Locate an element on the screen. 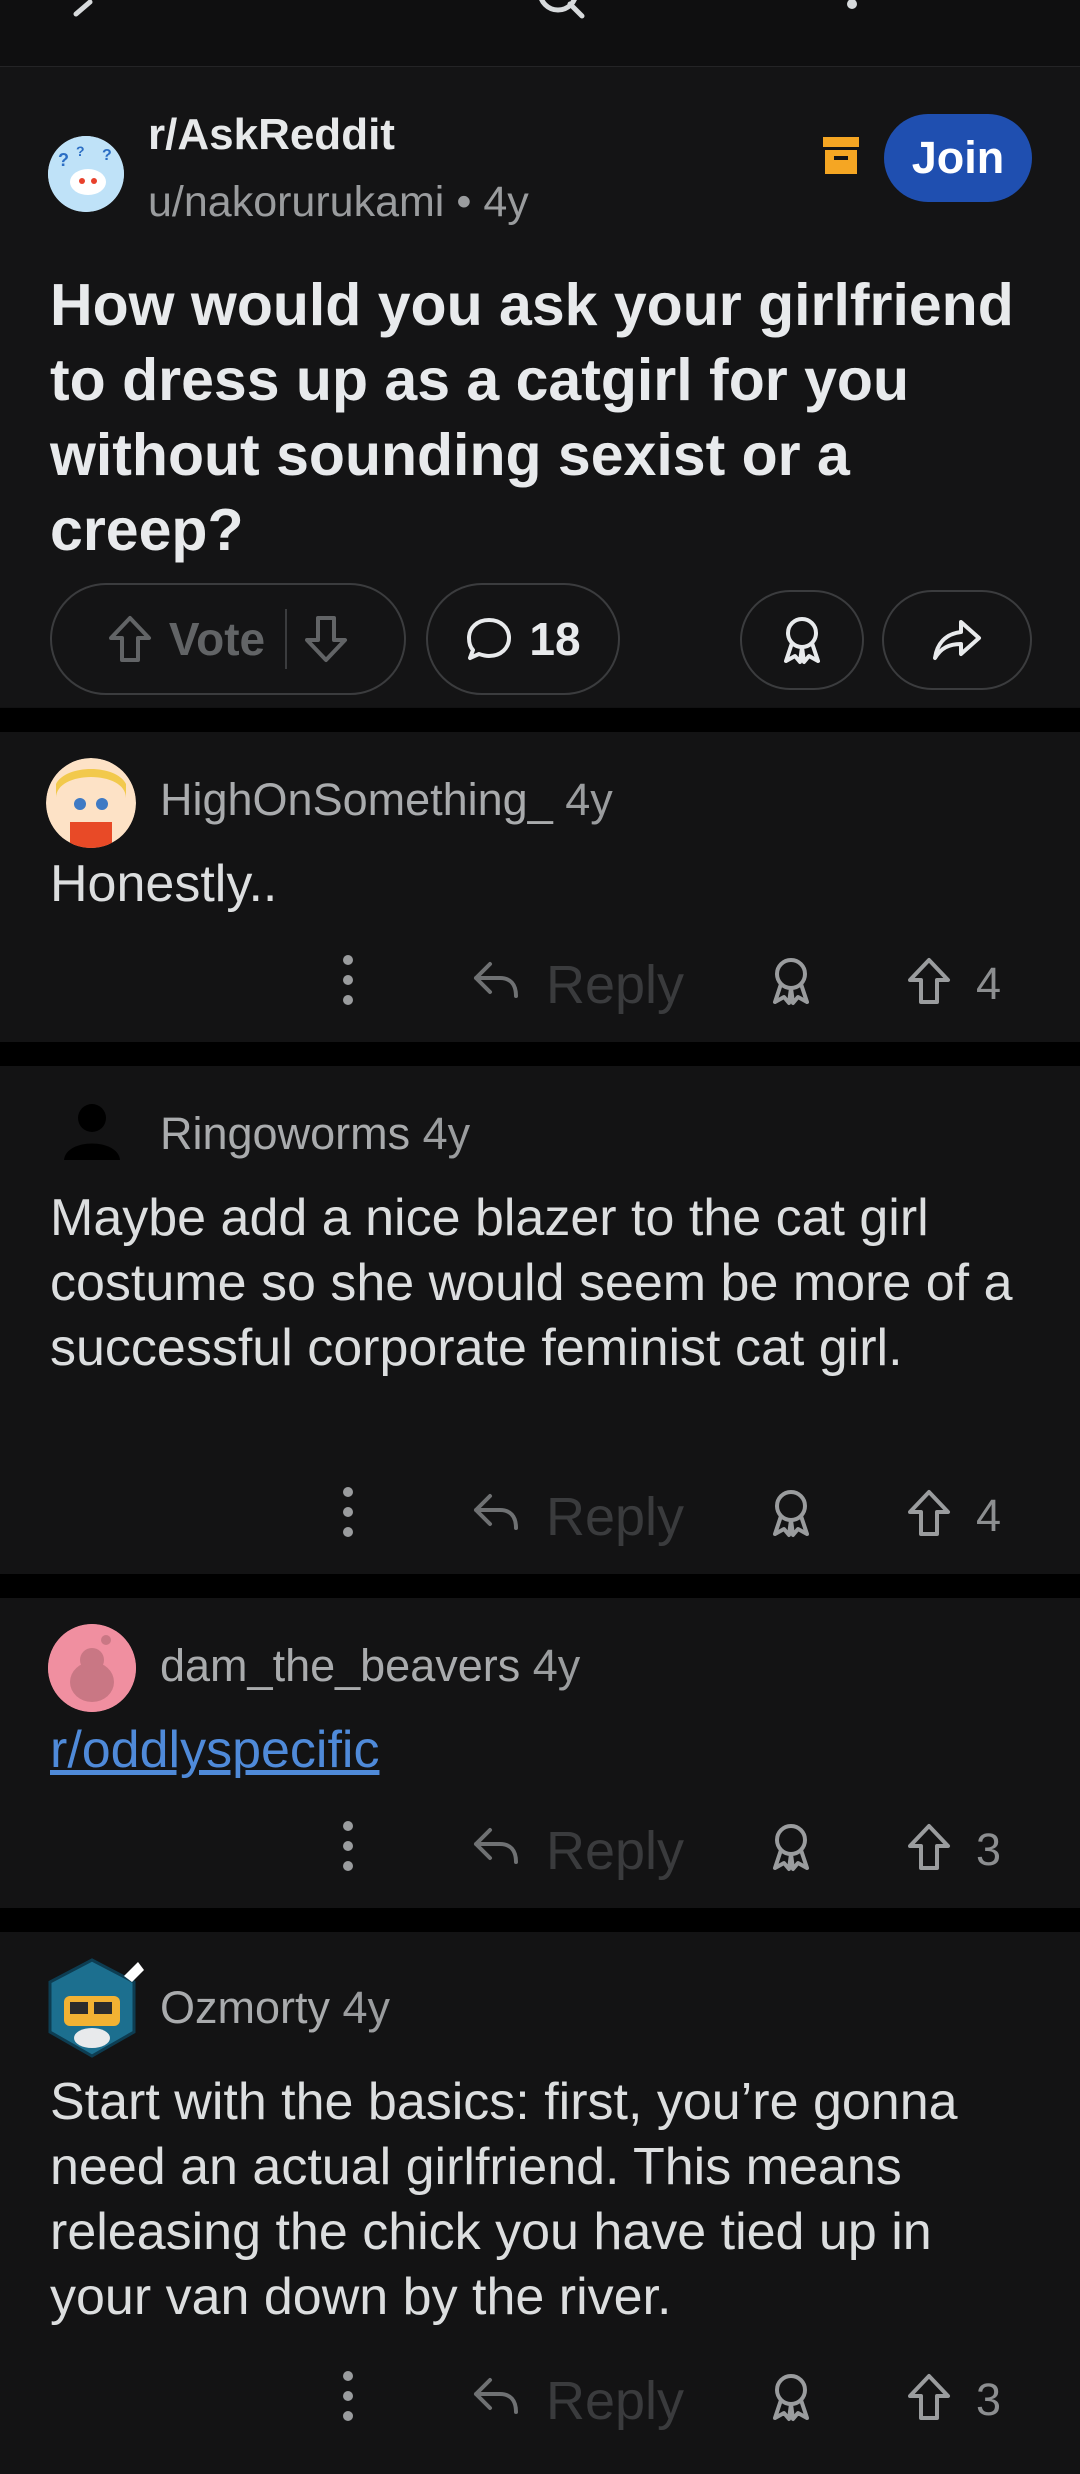 The width and height of the screenshot is (1080, 2474). downvote-icon is located at coordinates (326, 639).